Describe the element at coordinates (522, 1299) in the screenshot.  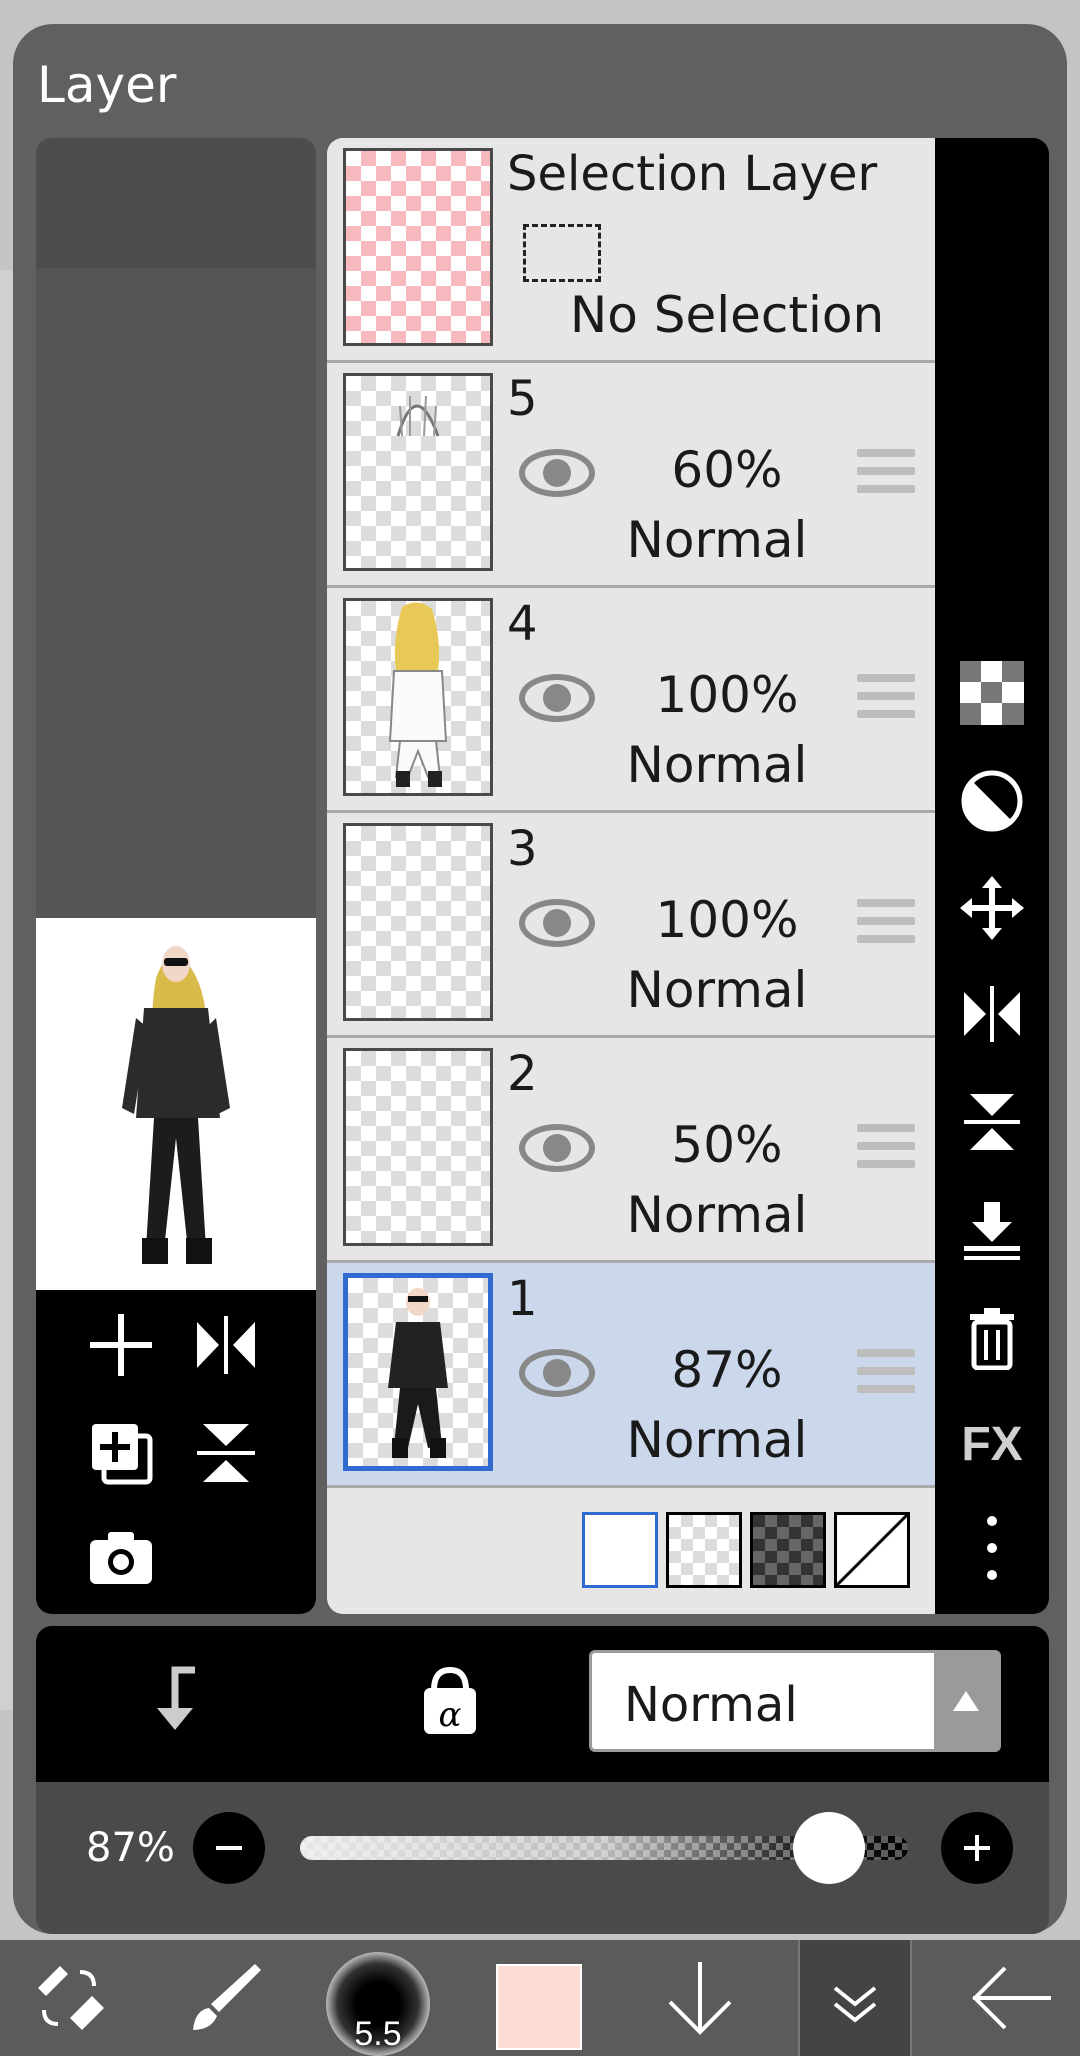
I see `layer-name: 1` at that location.